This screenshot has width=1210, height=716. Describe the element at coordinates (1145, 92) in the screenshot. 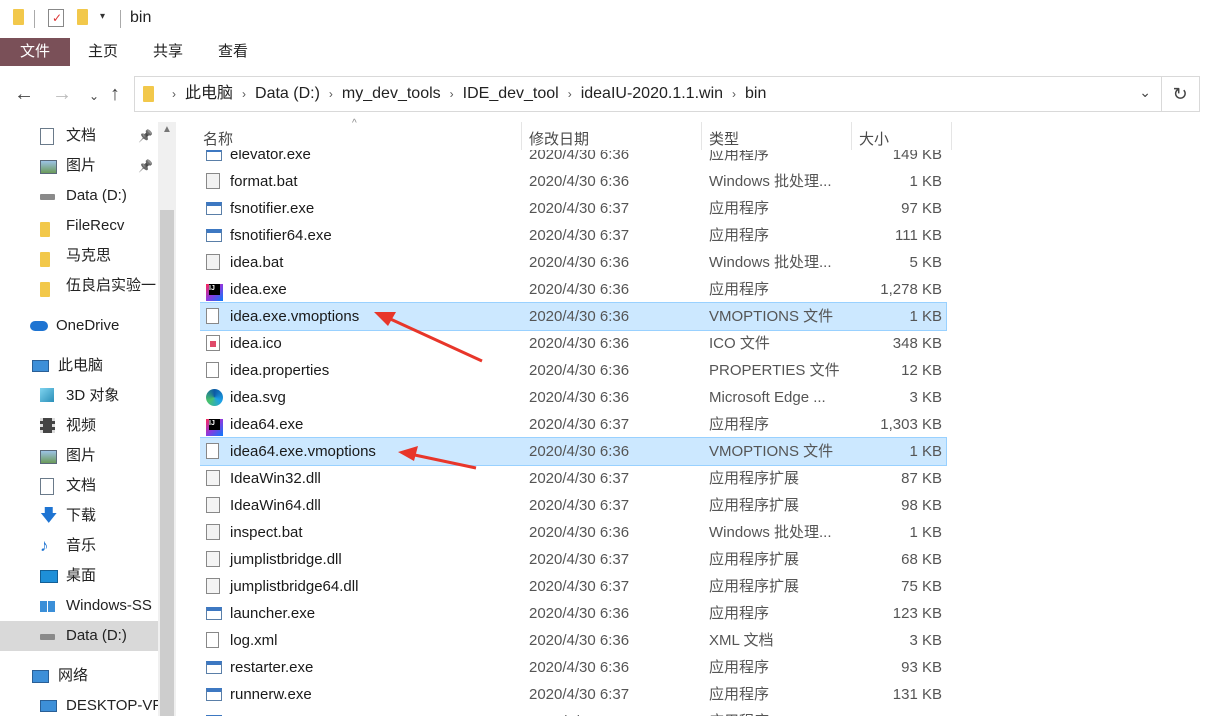

I see `address-dropdown-chevron-icon: ⌄` at that location.